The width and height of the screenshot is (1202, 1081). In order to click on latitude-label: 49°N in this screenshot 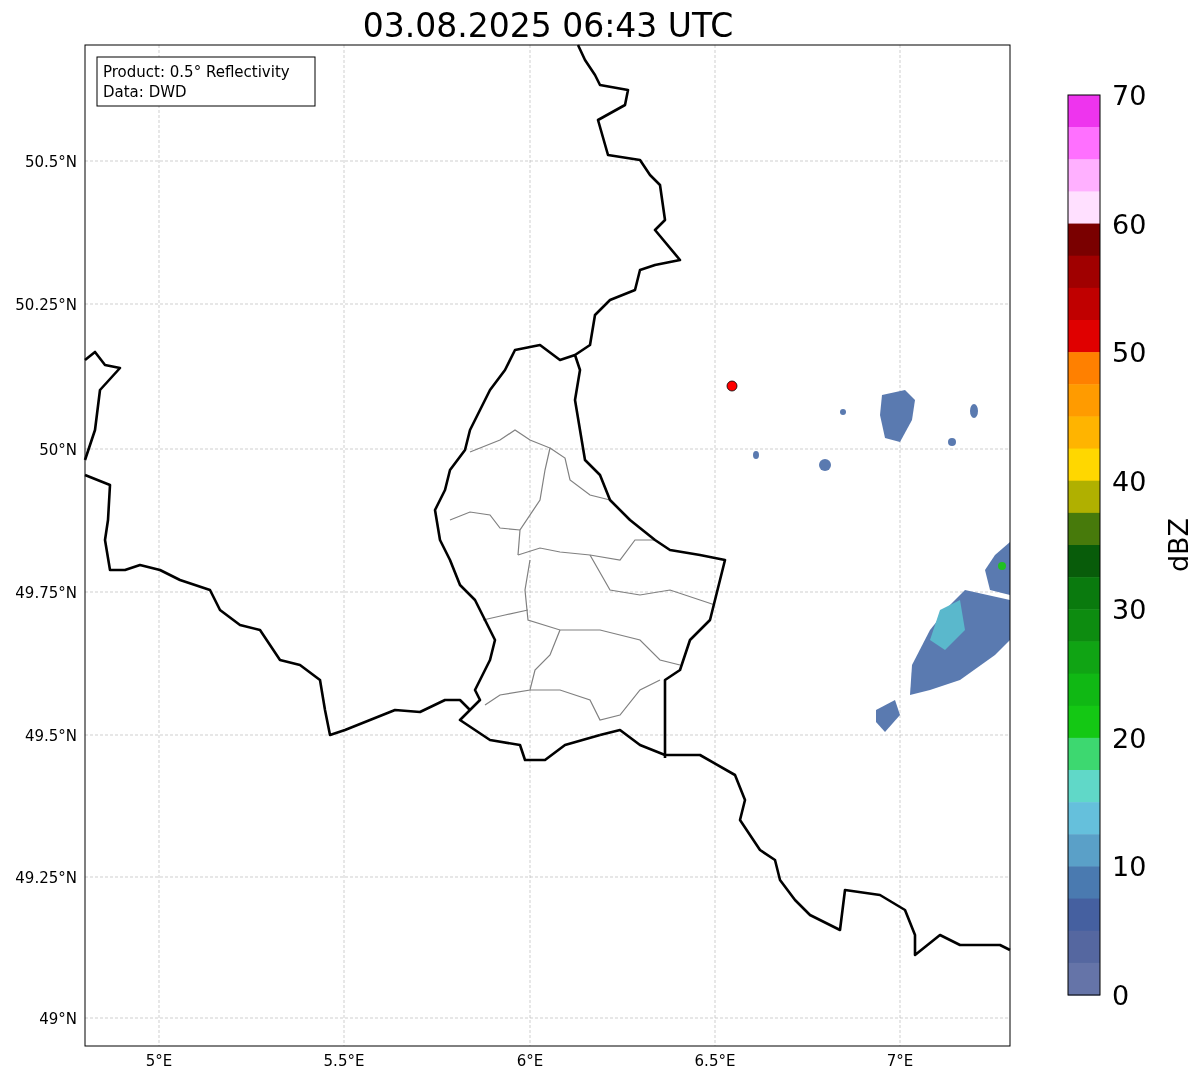, I will do `click(58, 1019)`.